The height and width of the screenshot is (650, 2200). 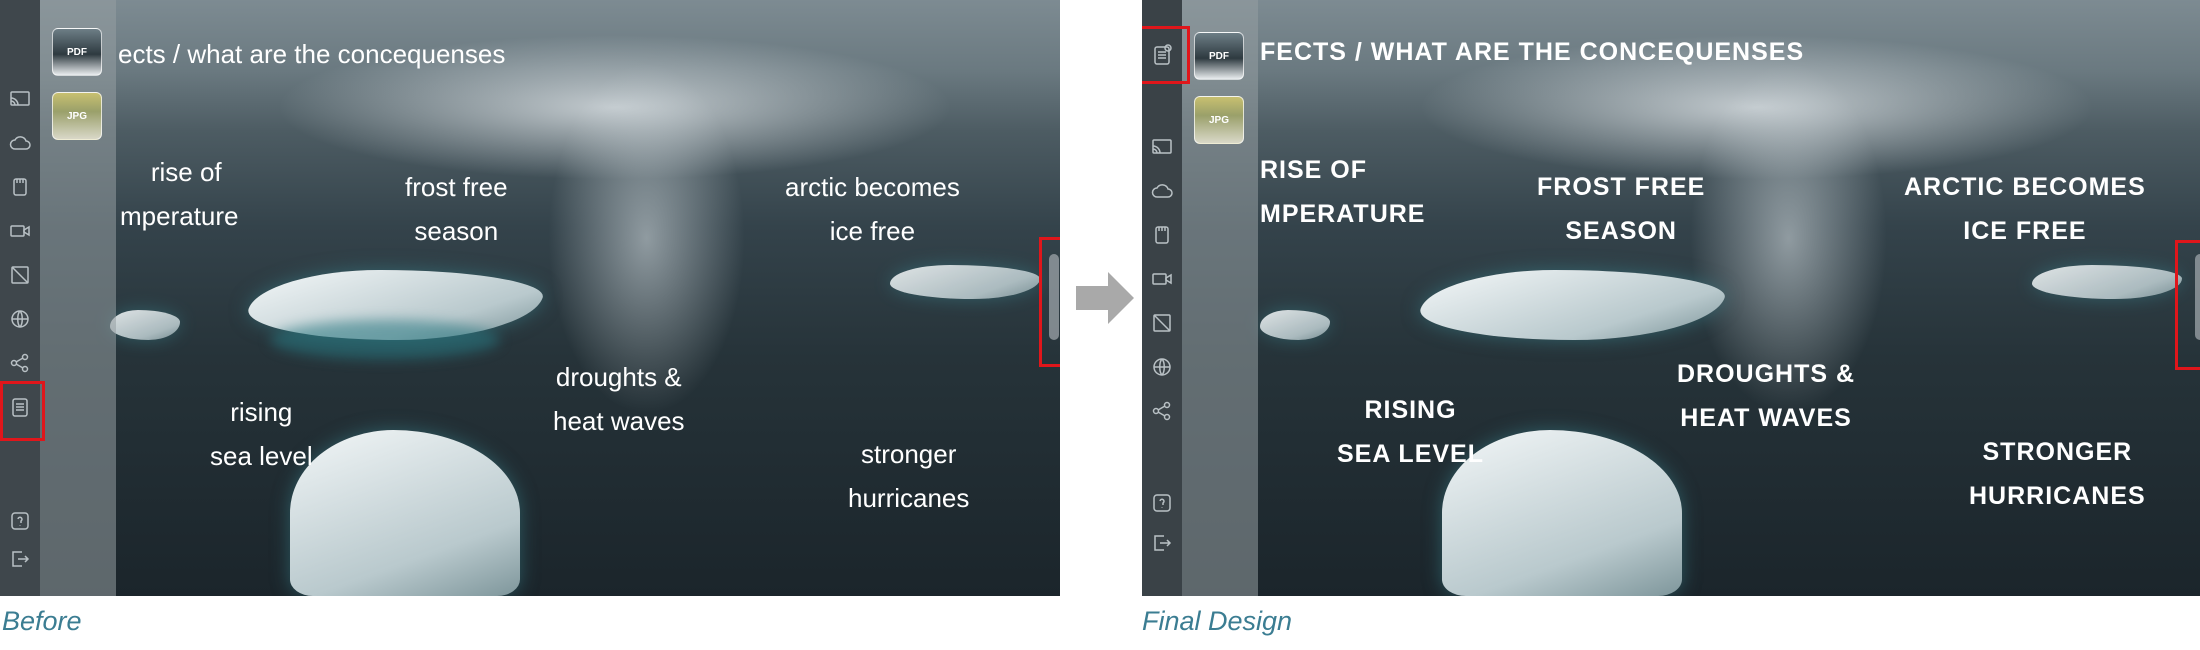 I want to click on arrow-right-icon, so click(x=1105, y=298).